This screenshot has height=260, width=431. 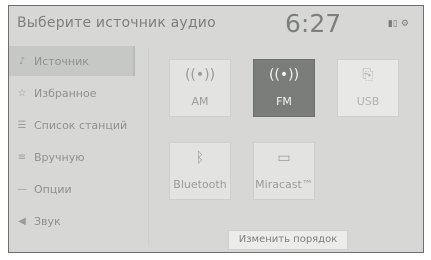 What do you see at coordinates (368, 101) in the screenshot?
I see `source-label: USB` at bounding box center [368, 101].